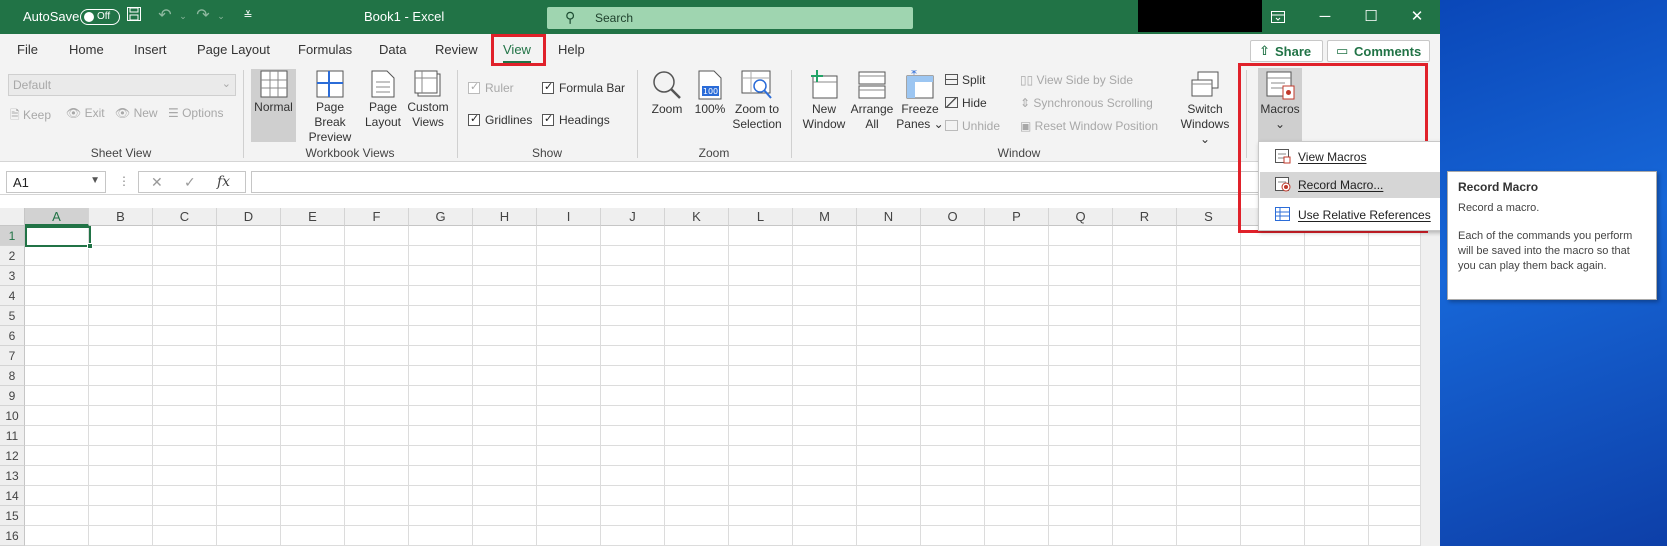 The width and height of the screenshot is (1667, 546). What do you see at coordinates (825, 217) in the screenshot?
I see `column-header: M` at bounding box center [825, 217].